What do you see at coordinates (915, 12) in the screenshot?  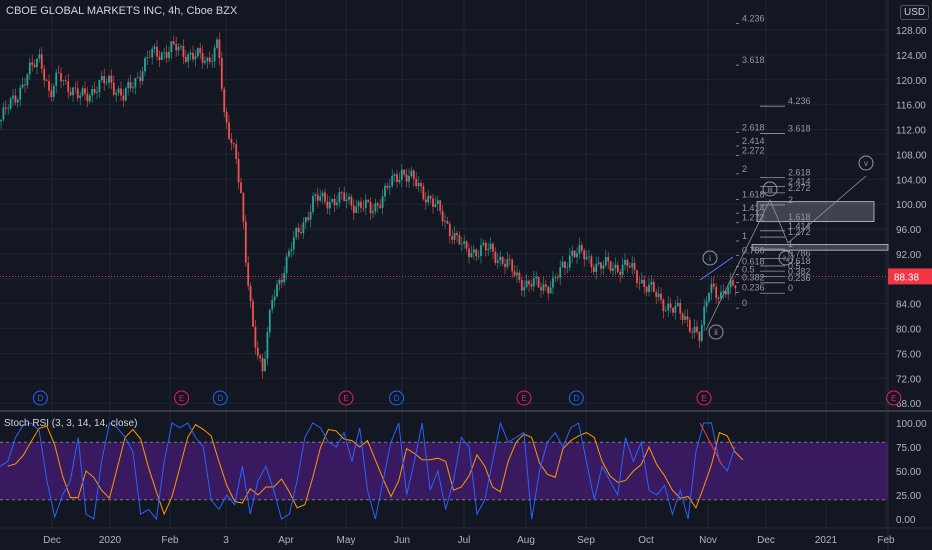 I see `currency-button: USD` at bounding box center [915, 12].